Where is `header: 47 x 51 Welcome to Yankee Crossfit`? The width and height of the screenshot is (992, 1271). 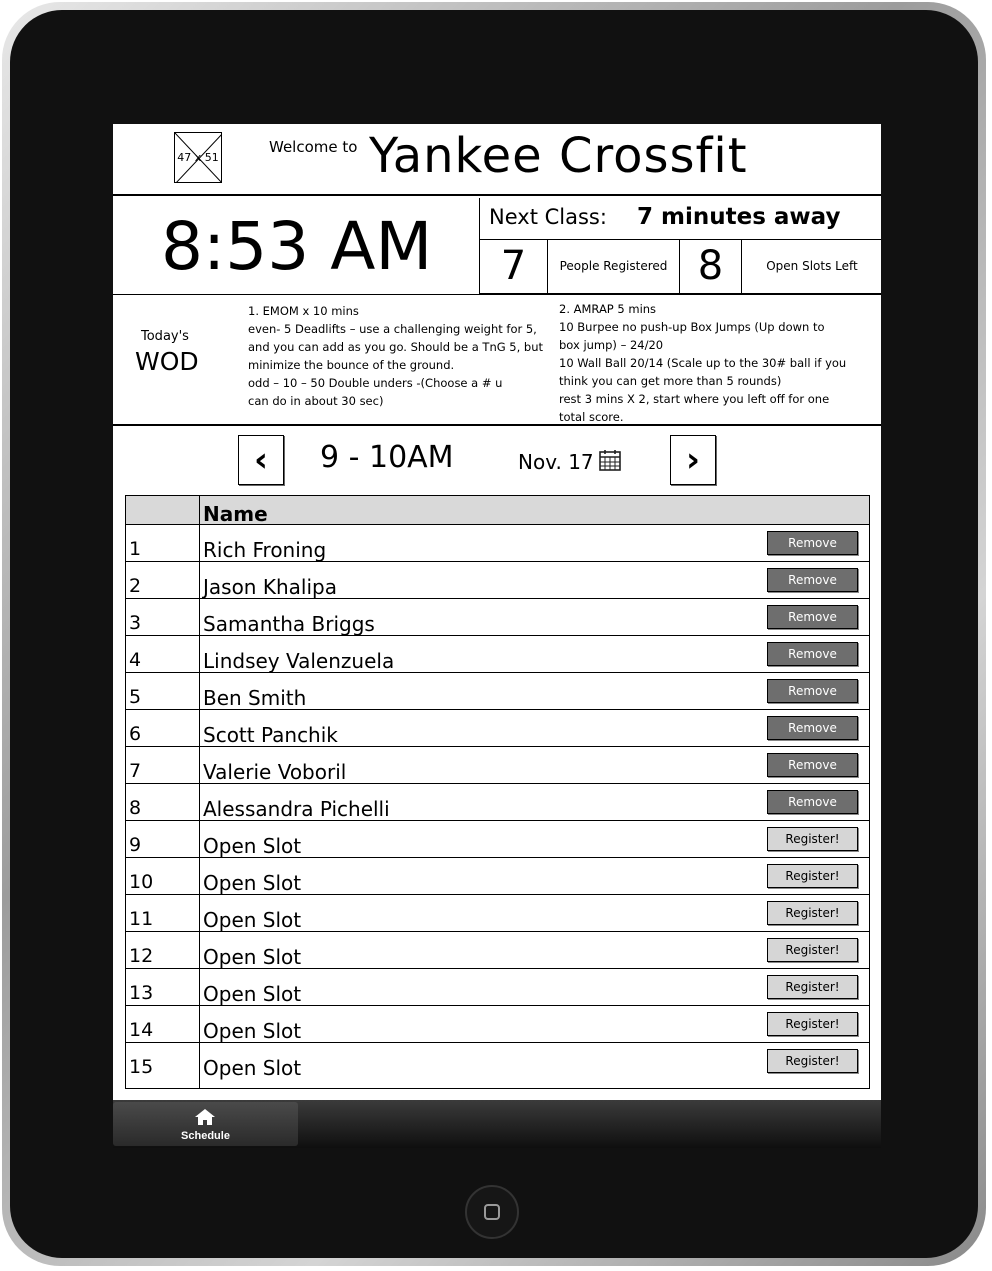 header: 47 x 51 Welcome to Yankee Crossfit is located at coordinates (497, 160).